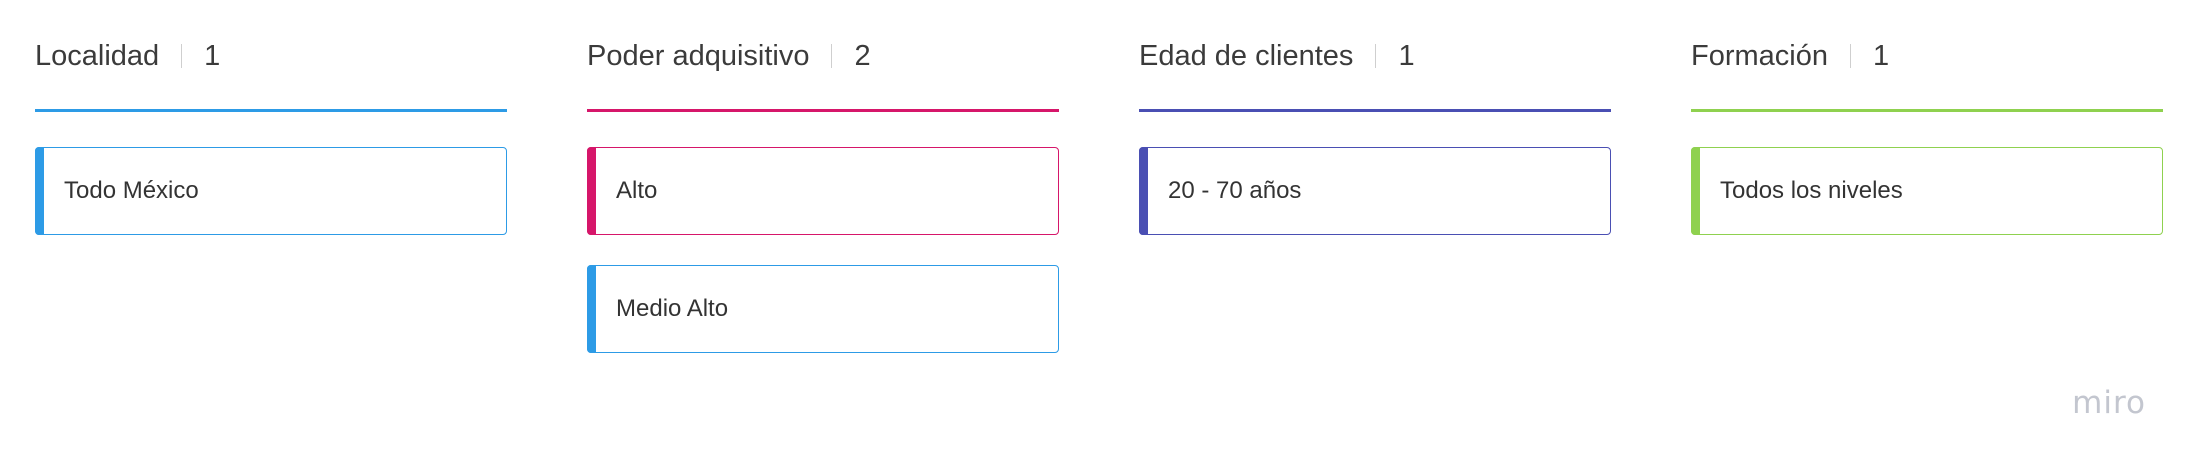 This screenshot has height=455, width=2194. I want to click on card: 20 - 70 años, so click(1375, 191).